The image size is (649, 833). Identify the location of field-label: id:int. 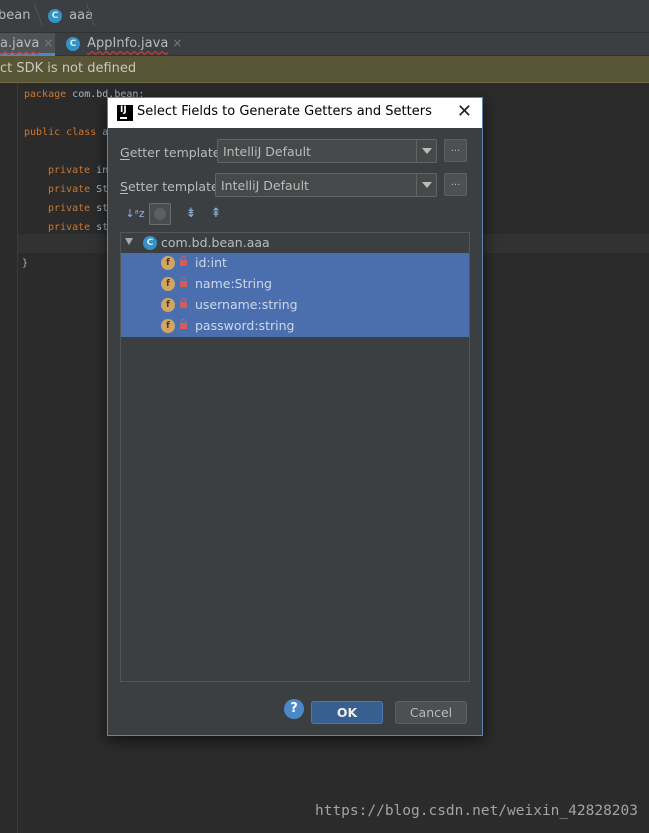
(211, 262).